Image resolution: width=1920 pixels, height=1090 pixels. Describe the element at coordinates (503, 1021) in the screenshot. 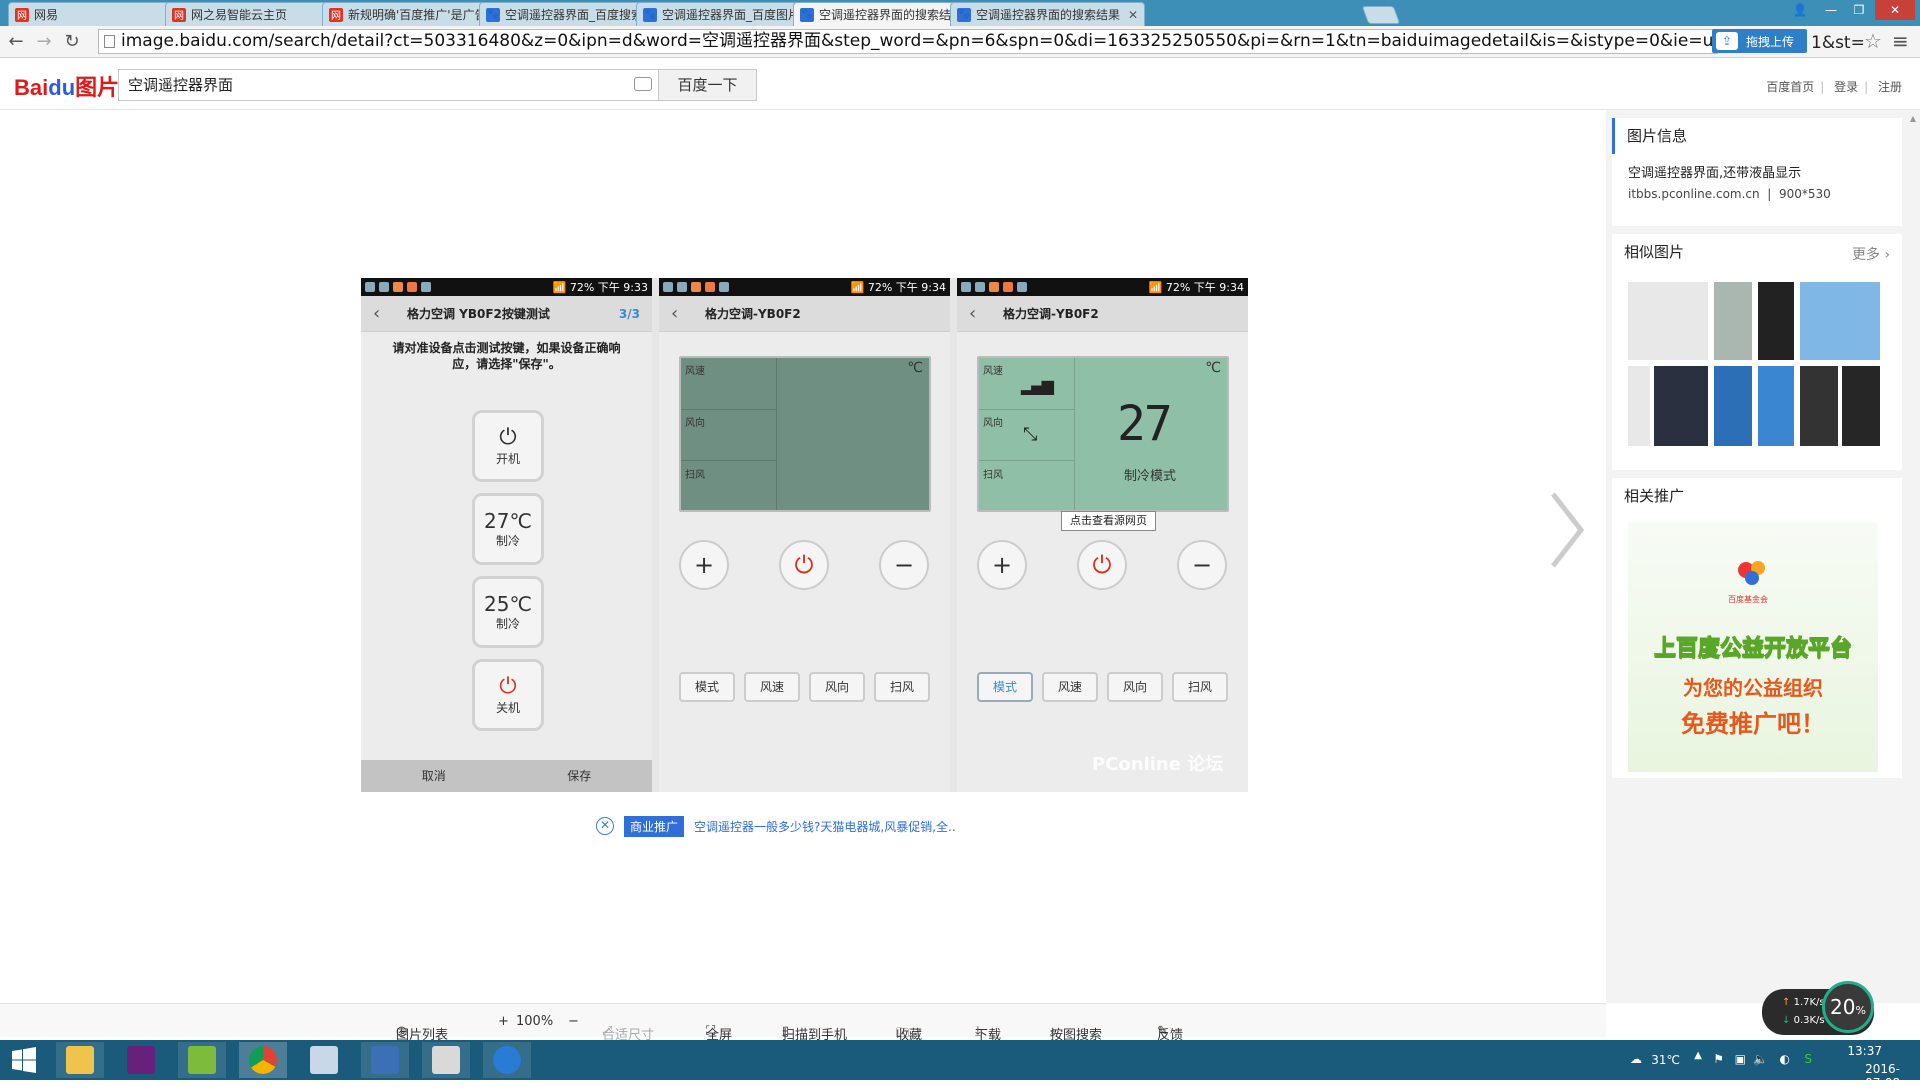

I see `zoom-in-button: +` at that location.